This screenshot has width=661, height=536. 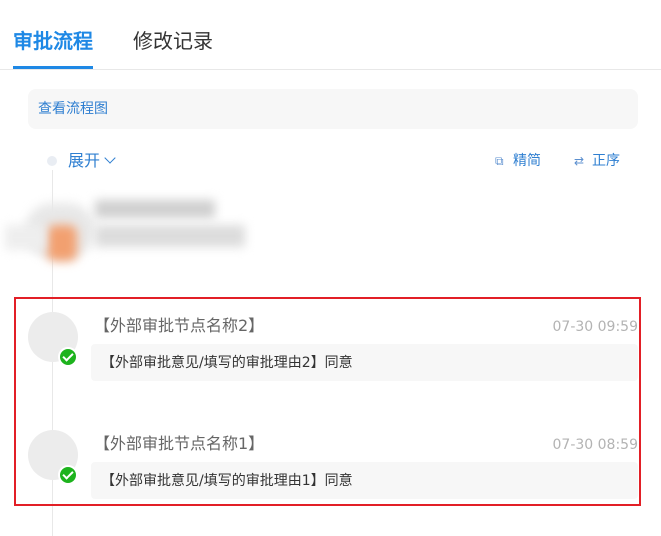 I want to click on compact-view-button: ⧉ 精简, so click(x=518, y=161).